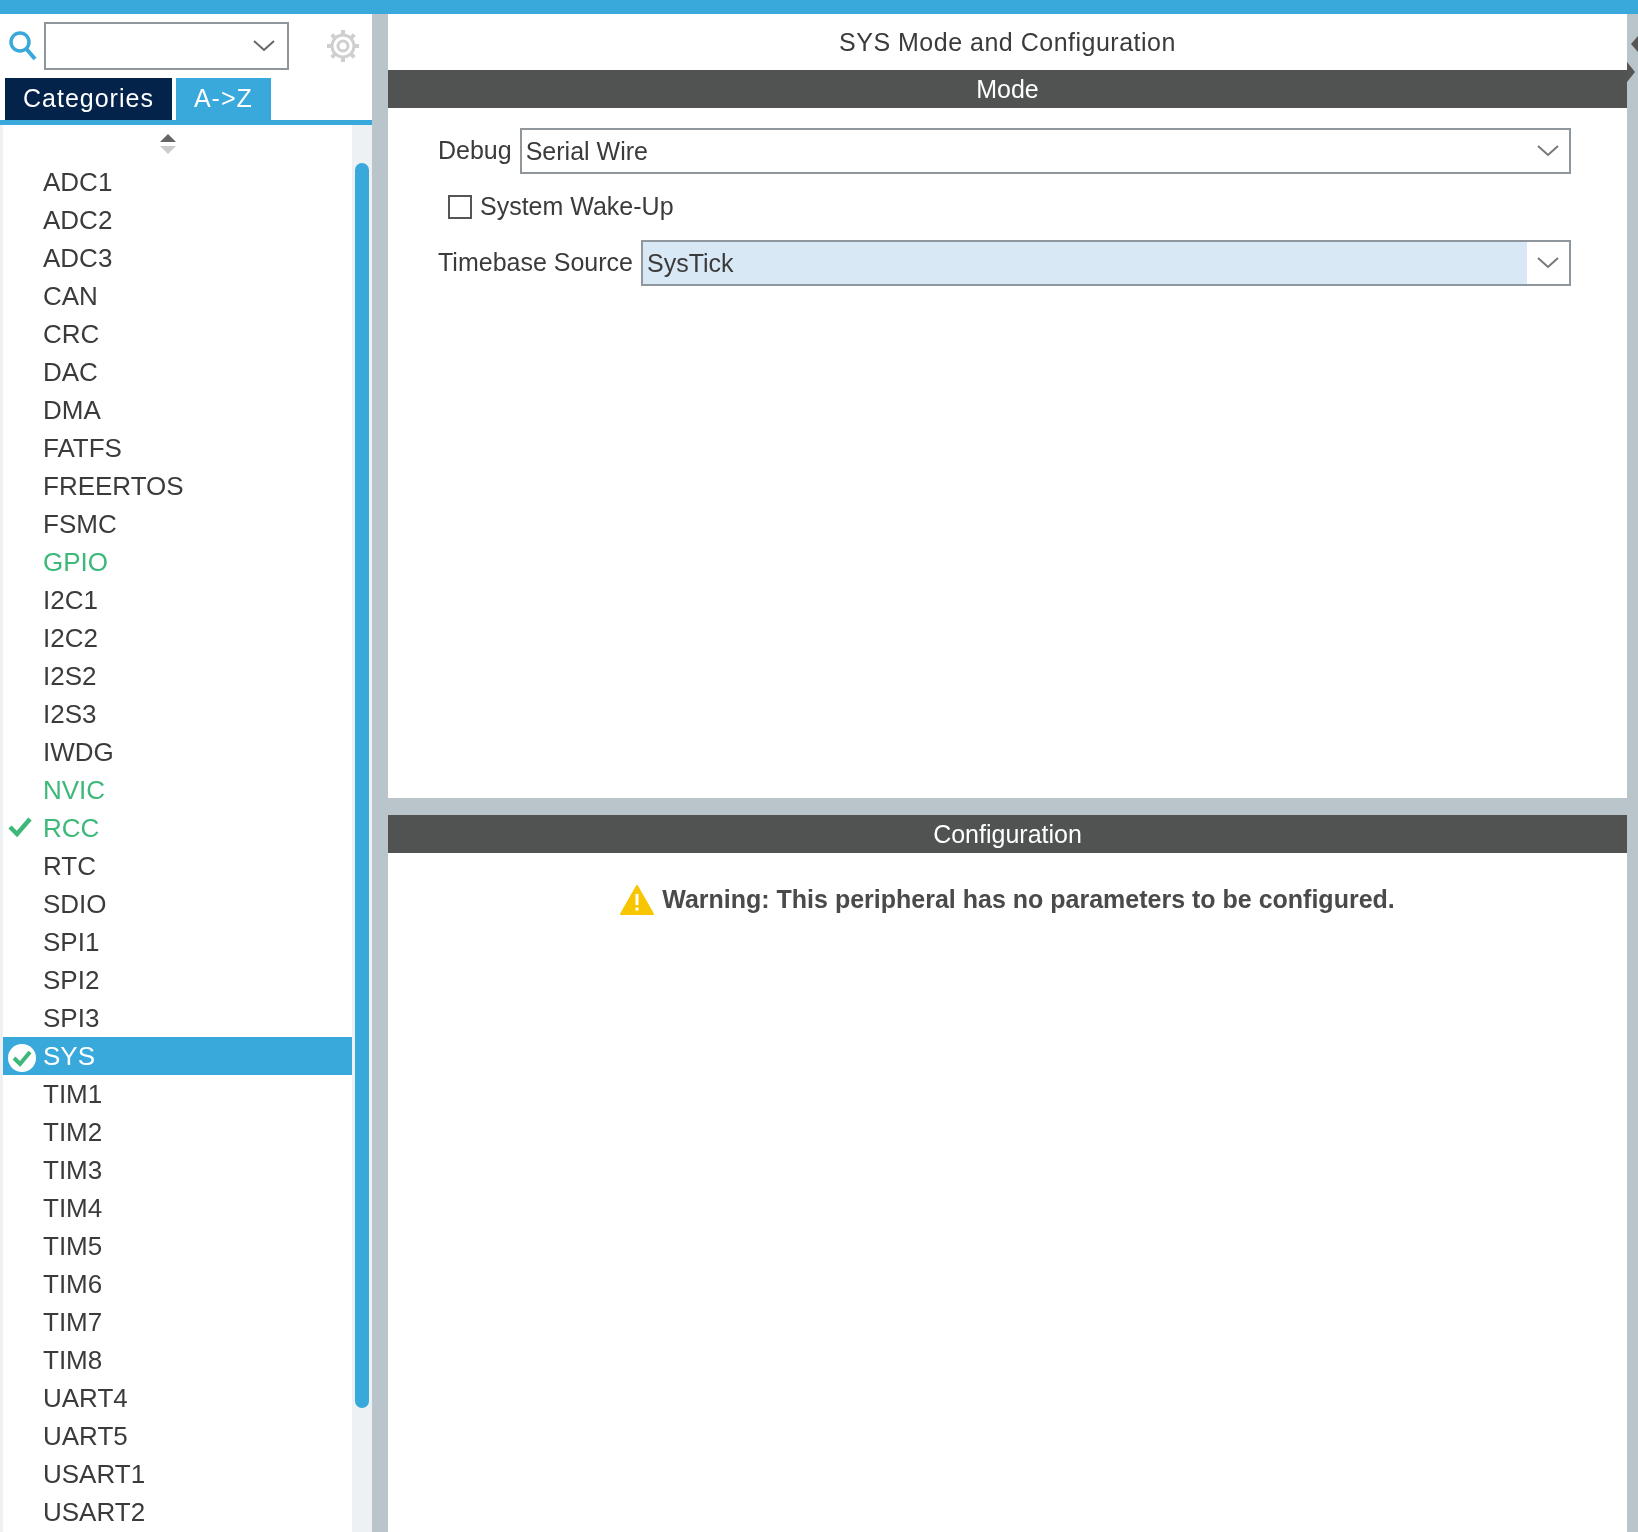 The image size is (1638, 1532). I want to click on settings-icon, so click(343, 46).